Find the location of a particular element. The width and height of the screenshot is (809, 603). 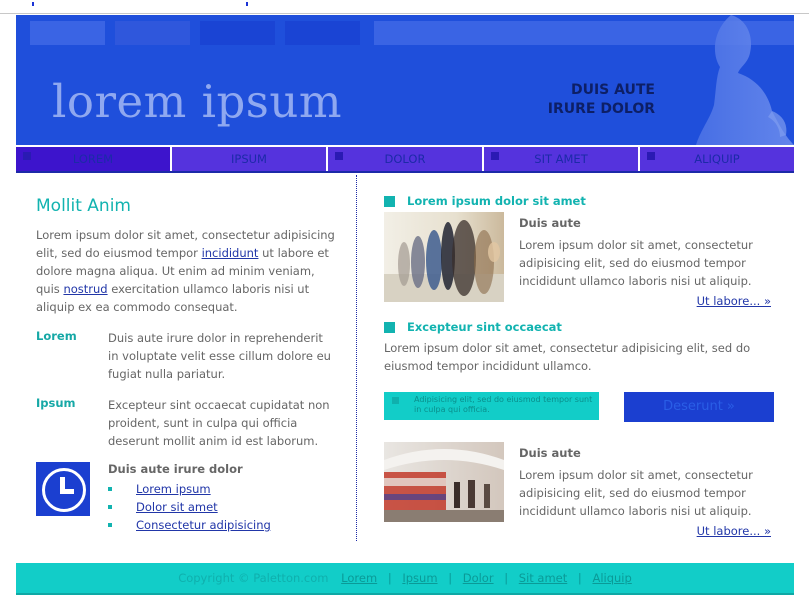

tagline-line-2: IRURE DOLOR is located at coordinates (601, 109).